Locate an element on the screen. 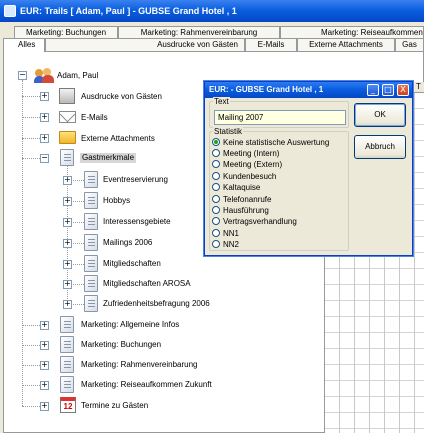 The width and height of the screenshot is (424, 433). tree-child-hobbys: Hobbys is located at coordinates (116, 201).